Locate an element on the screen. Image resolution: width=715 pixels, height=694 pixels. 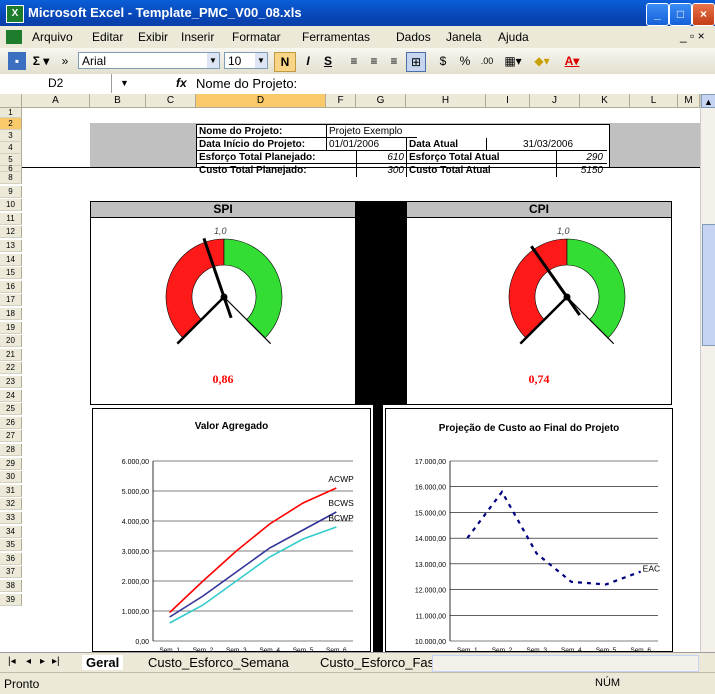
tab-nav-first-icon: |◂ is located at coordinates (12, 661).